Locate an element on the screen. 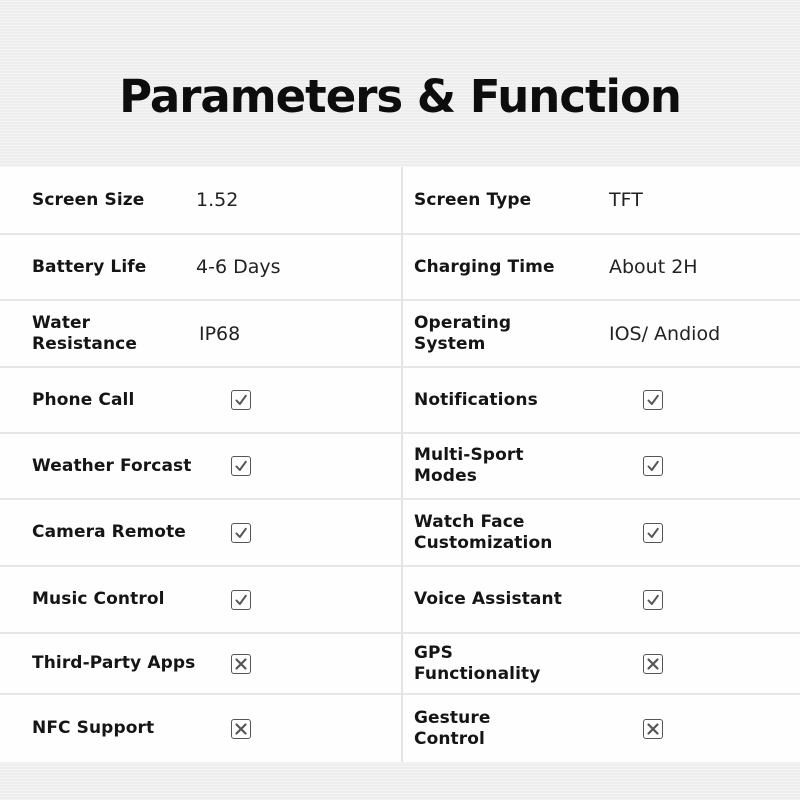 This screenshot has width=800, height=800. spec-label: Operating System is located at coordinates (463, 333).